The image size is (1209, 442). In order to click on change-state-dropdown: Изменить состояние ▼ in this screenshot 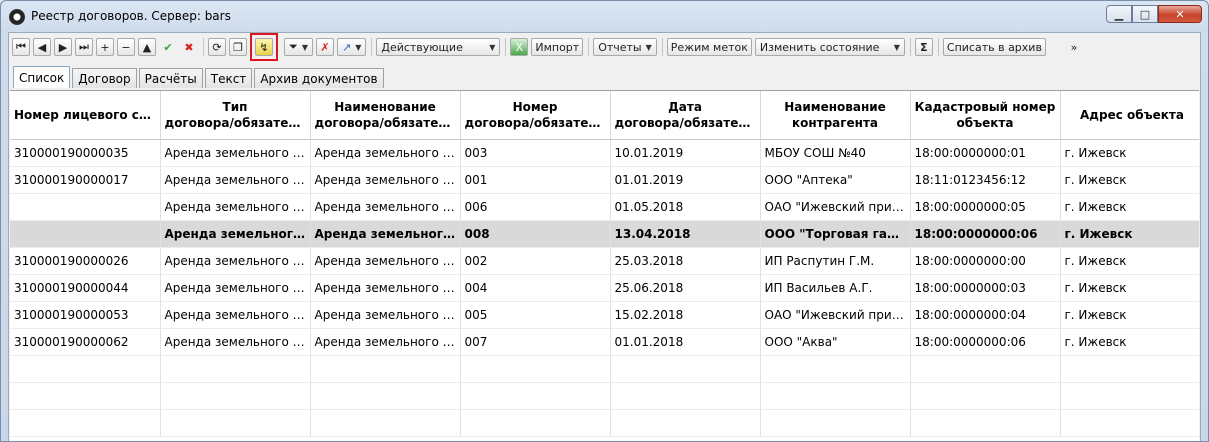, I will do `click(829, 47)`.